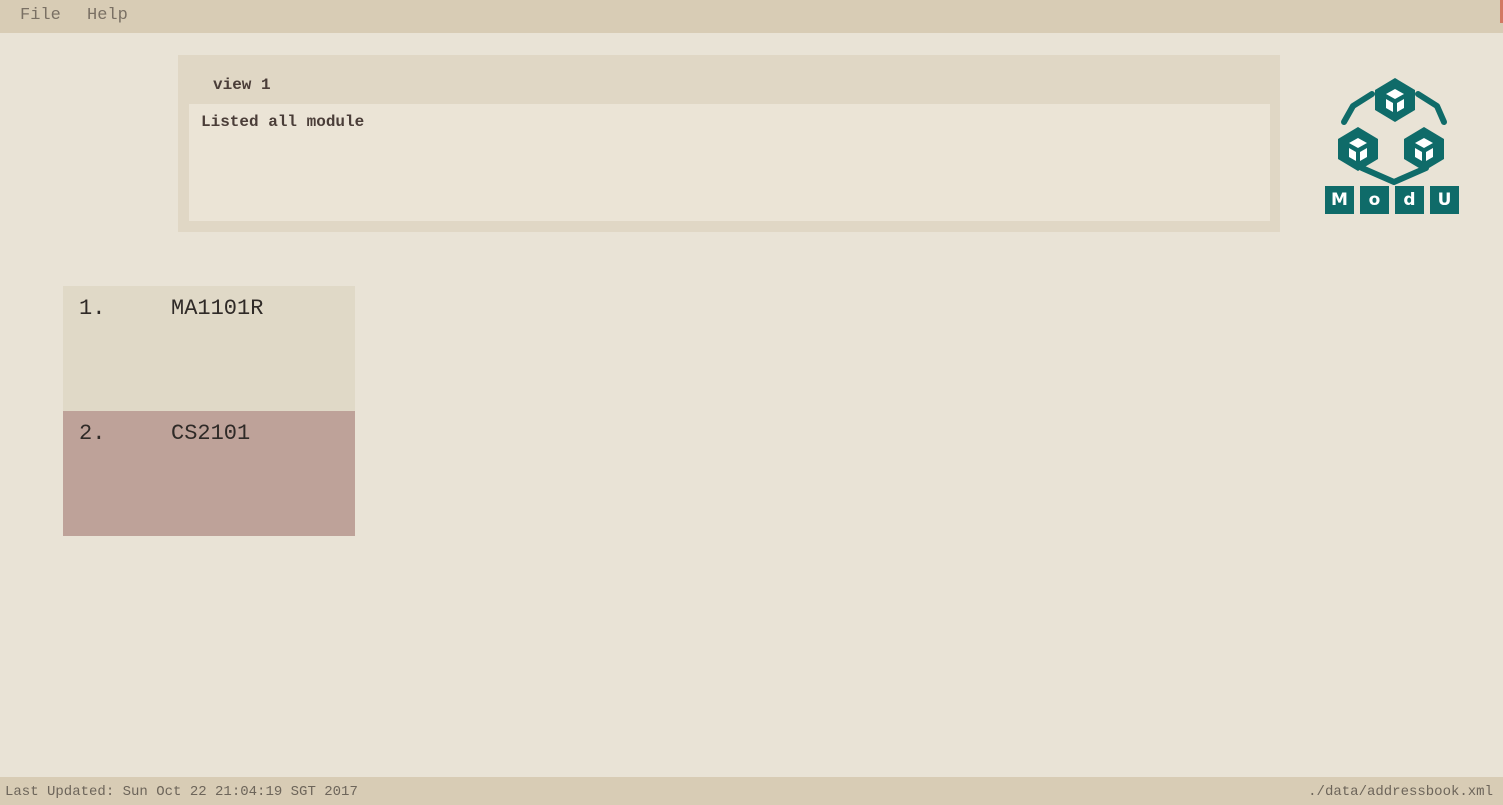  Describe the element at coordinates (211, 433) in the screenshot. I see `module-code: CS2101` at that location.